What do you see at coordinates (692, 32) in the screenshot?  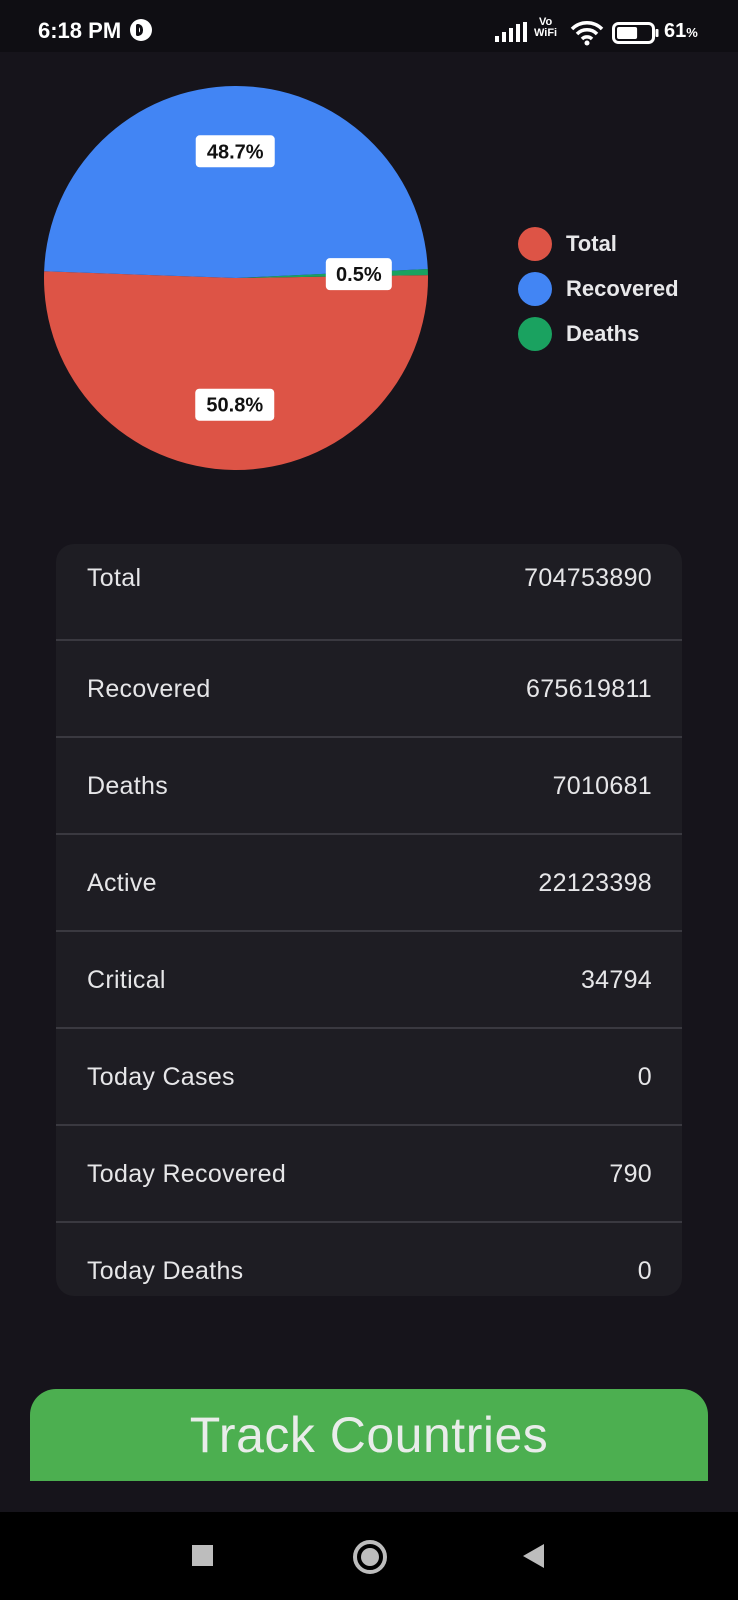 I see `battery-percent-unit: %` at bounding box center [692, 32].